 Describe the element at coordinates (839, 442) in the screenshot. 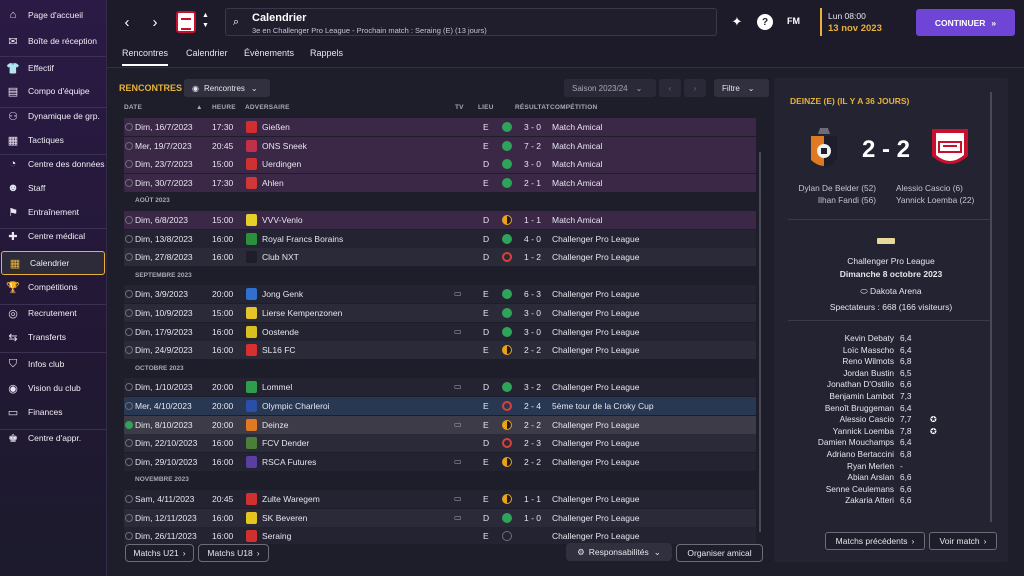

I see `player-name: Damien Mouchamps` at that location.